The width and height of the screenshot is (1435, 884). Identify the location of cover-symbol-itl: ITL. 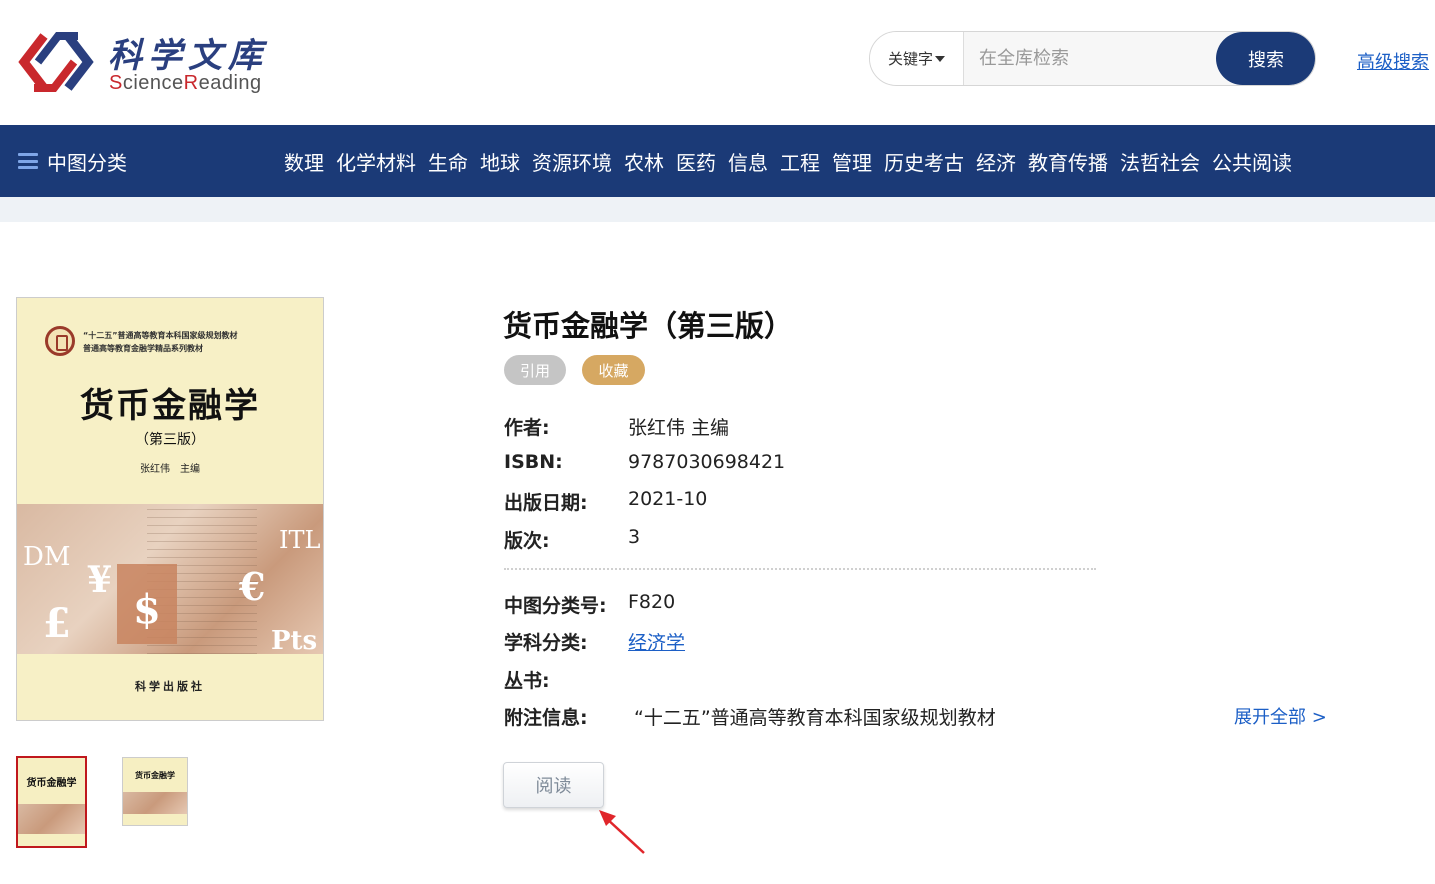
(300, 540).